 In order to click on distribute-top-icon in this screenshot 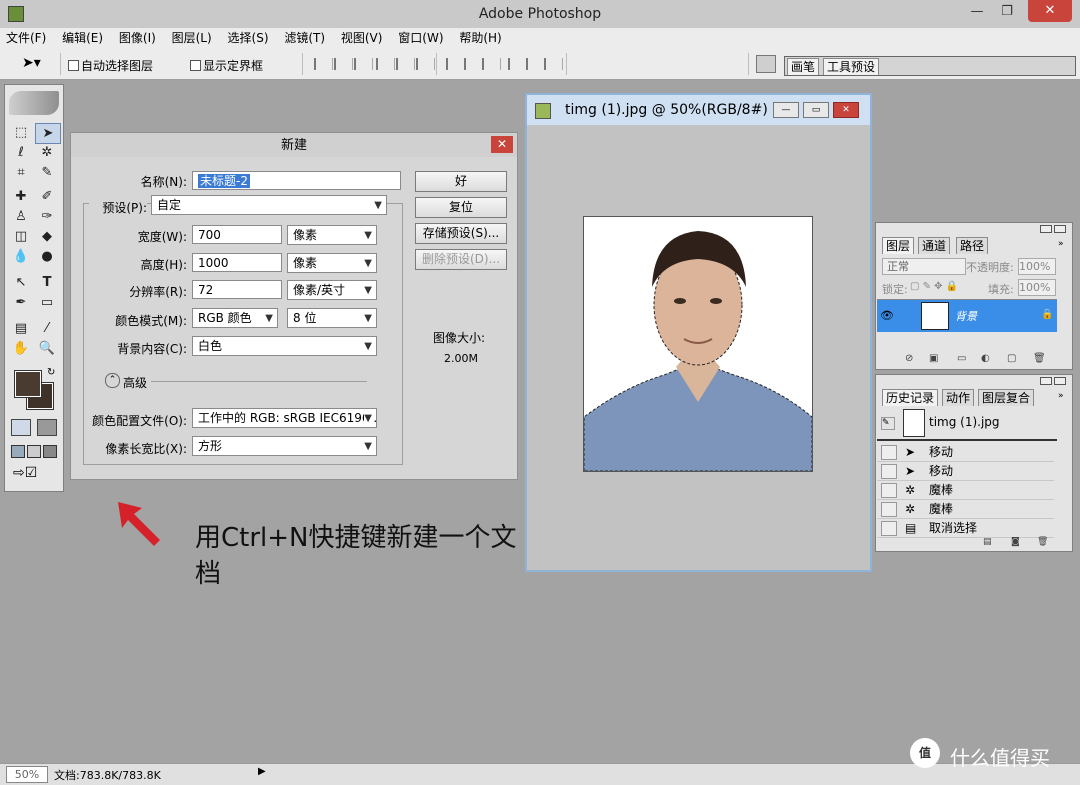, I will do `click(455, 64)`.